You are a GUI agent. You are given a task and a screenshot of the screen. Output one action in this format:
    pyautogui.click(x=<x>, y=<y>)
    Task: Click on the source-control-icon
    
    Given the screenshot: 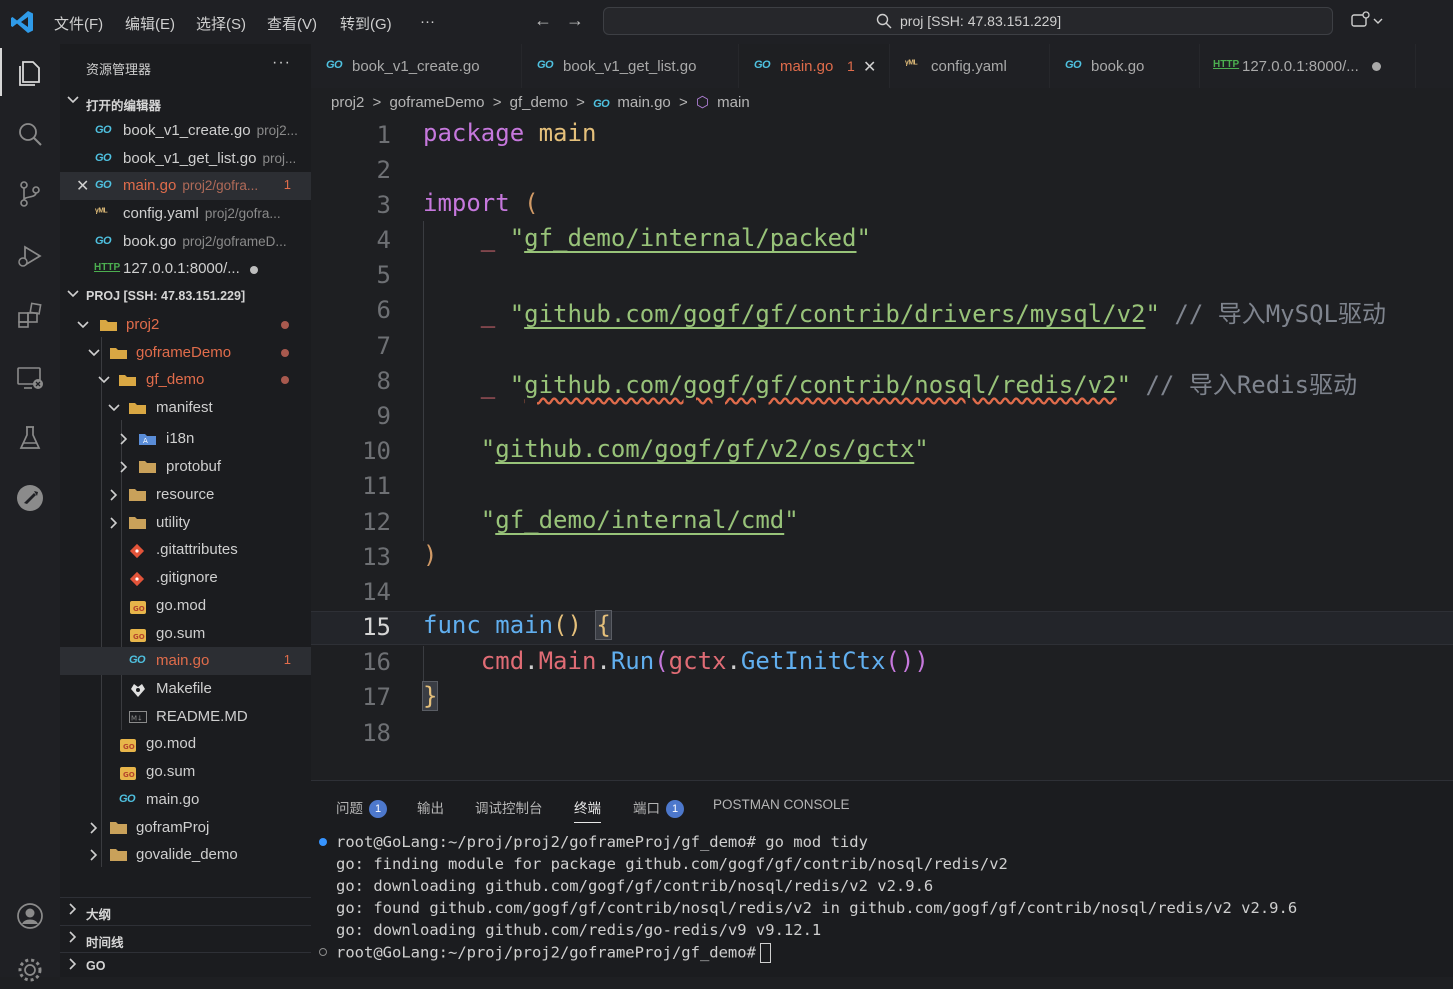 What is the action you would take?
    pyautogui.click(x=30, y=194)
    